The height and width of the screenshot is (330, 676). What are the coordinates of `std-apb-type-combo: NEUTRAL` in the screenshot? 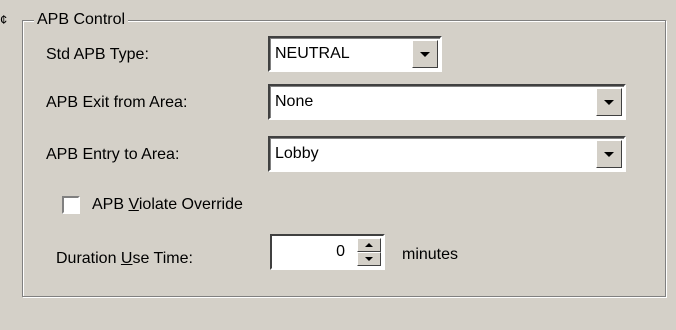 It's located at (355, 54).